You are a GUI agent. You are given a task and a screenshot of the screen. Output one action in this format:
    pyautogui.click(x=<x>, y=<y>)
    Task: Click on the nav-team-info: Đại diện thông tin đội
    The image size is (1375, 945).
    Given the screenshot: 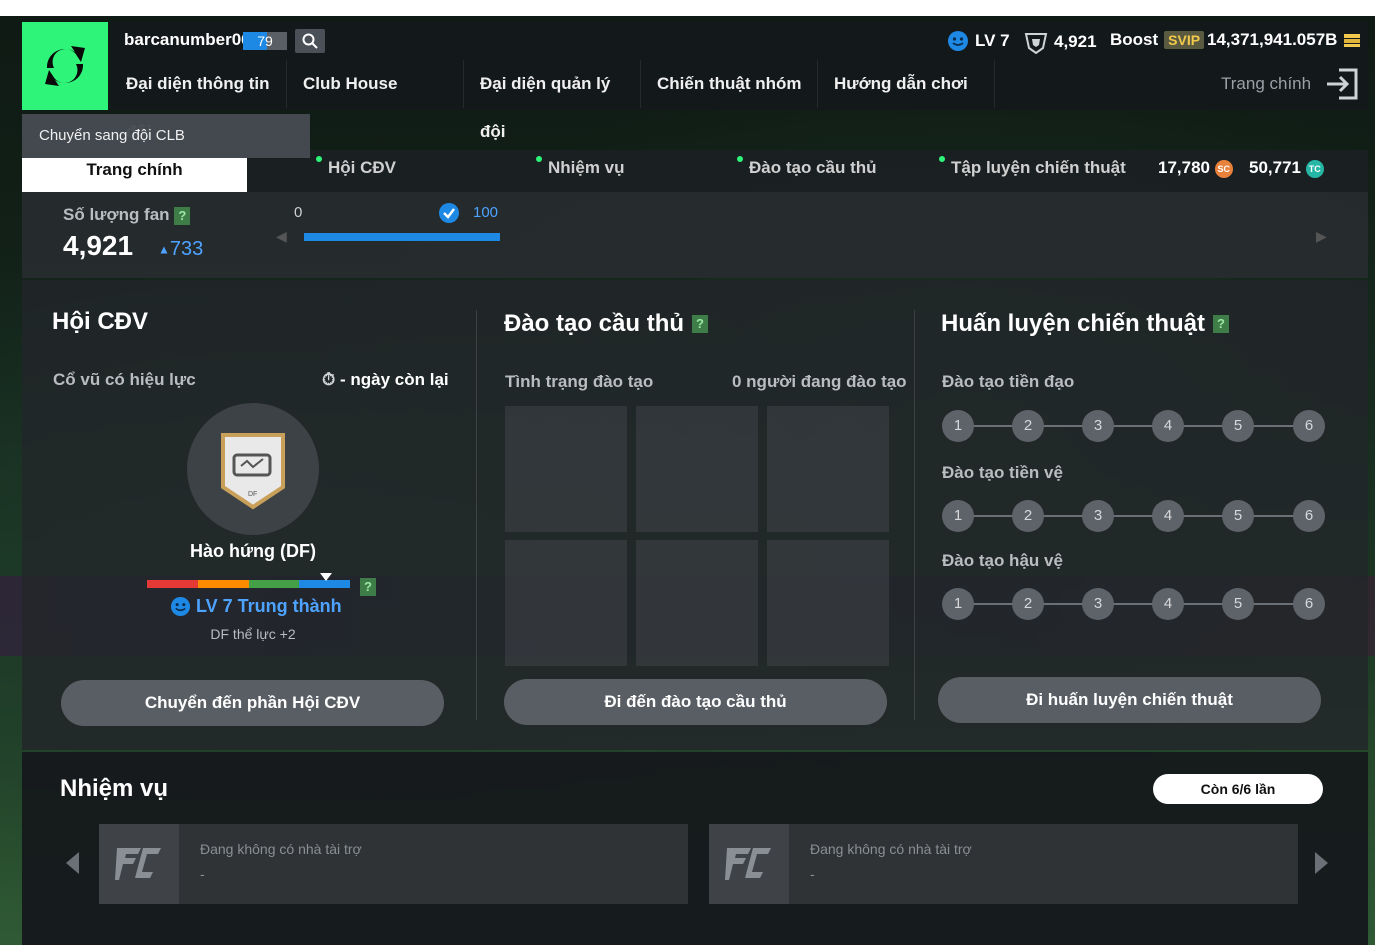 What is the action you would take?
    pyautogui.click(x=198, y=100)
    